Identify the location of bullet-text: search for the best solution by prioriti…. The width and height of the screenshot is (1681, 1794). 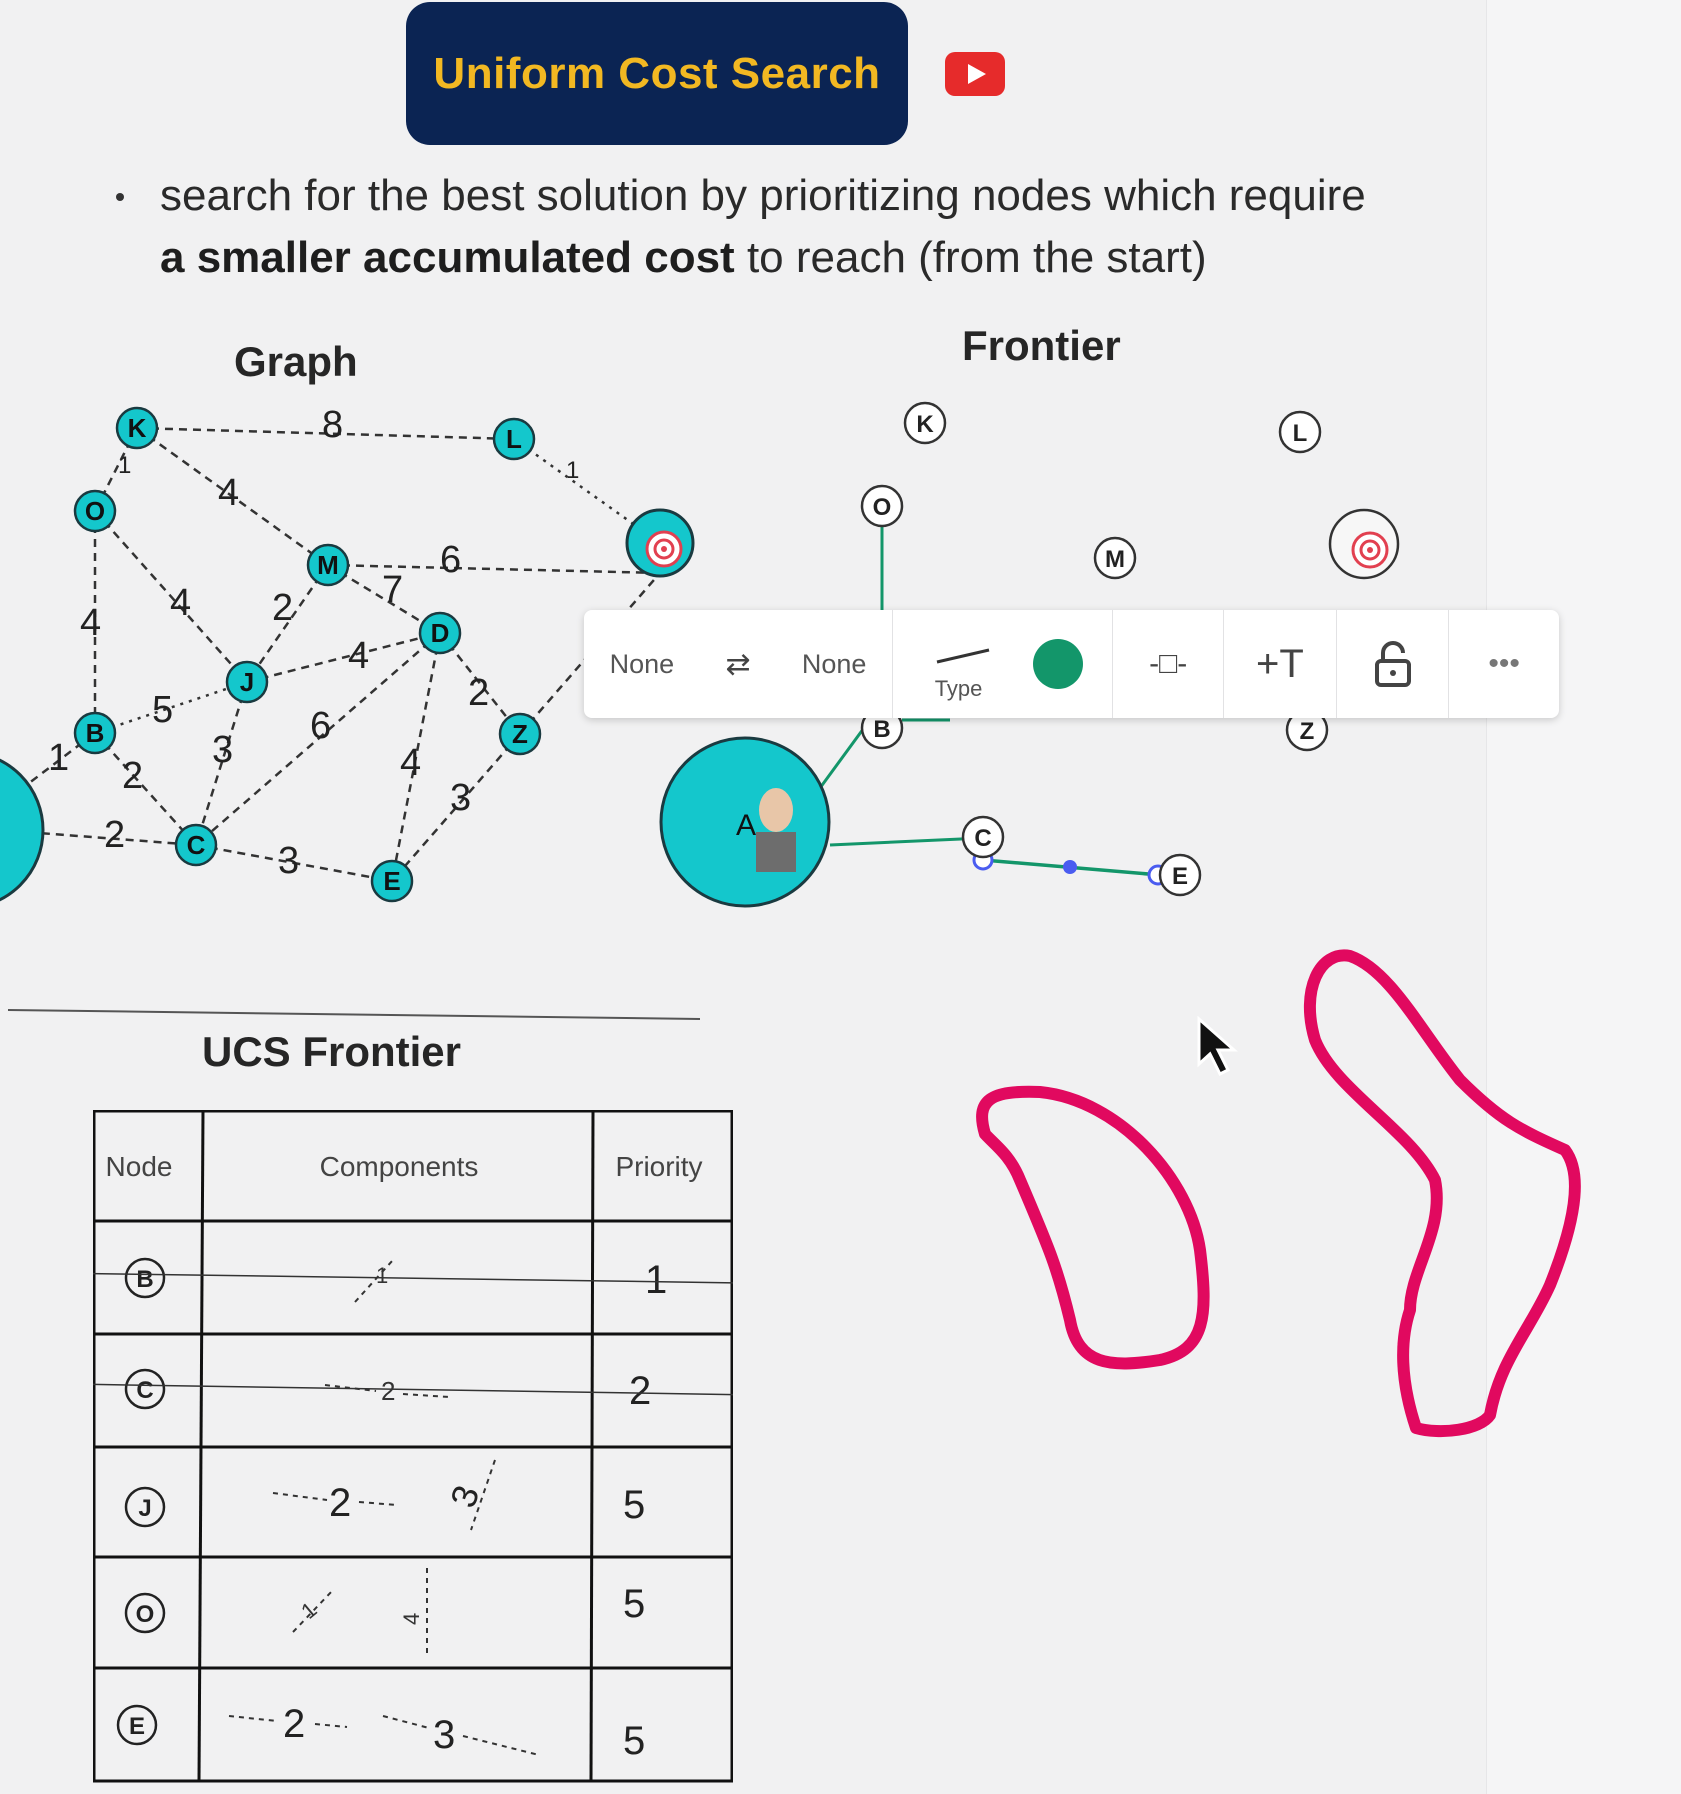
(820, 227).